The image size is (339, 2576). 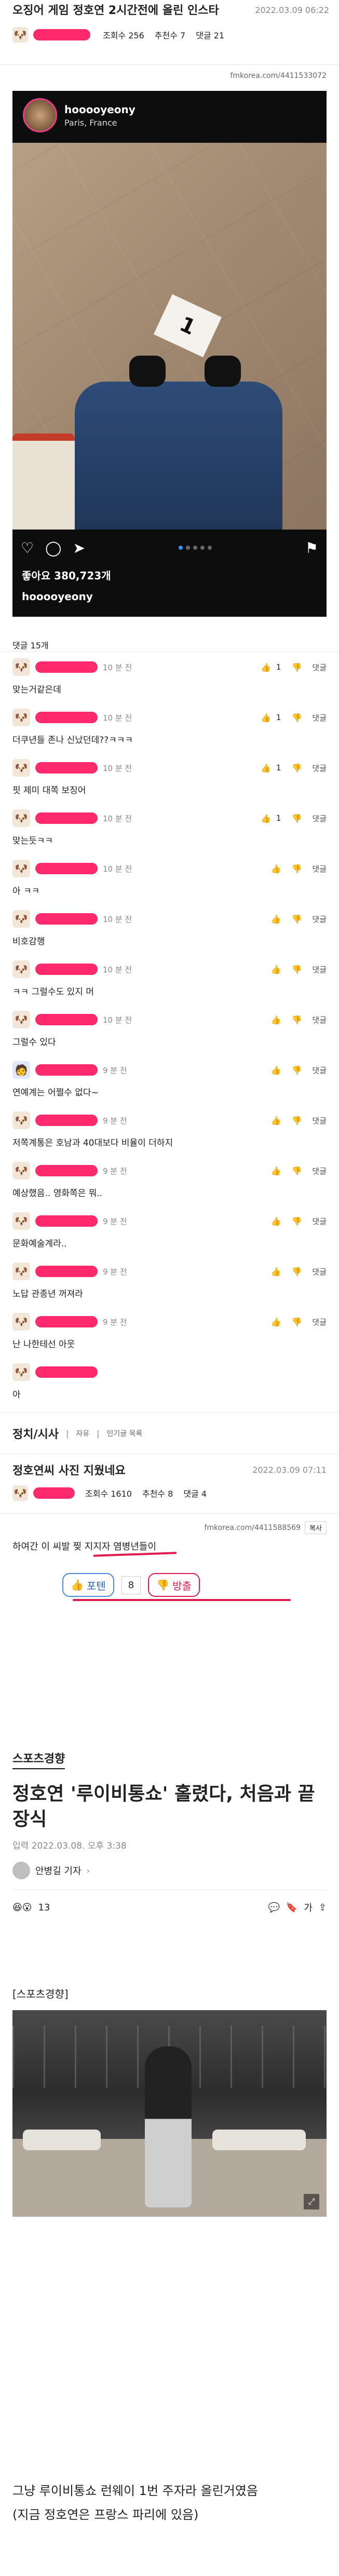 I want to click on heart-icon: ♡, so click(x=27, y=548).